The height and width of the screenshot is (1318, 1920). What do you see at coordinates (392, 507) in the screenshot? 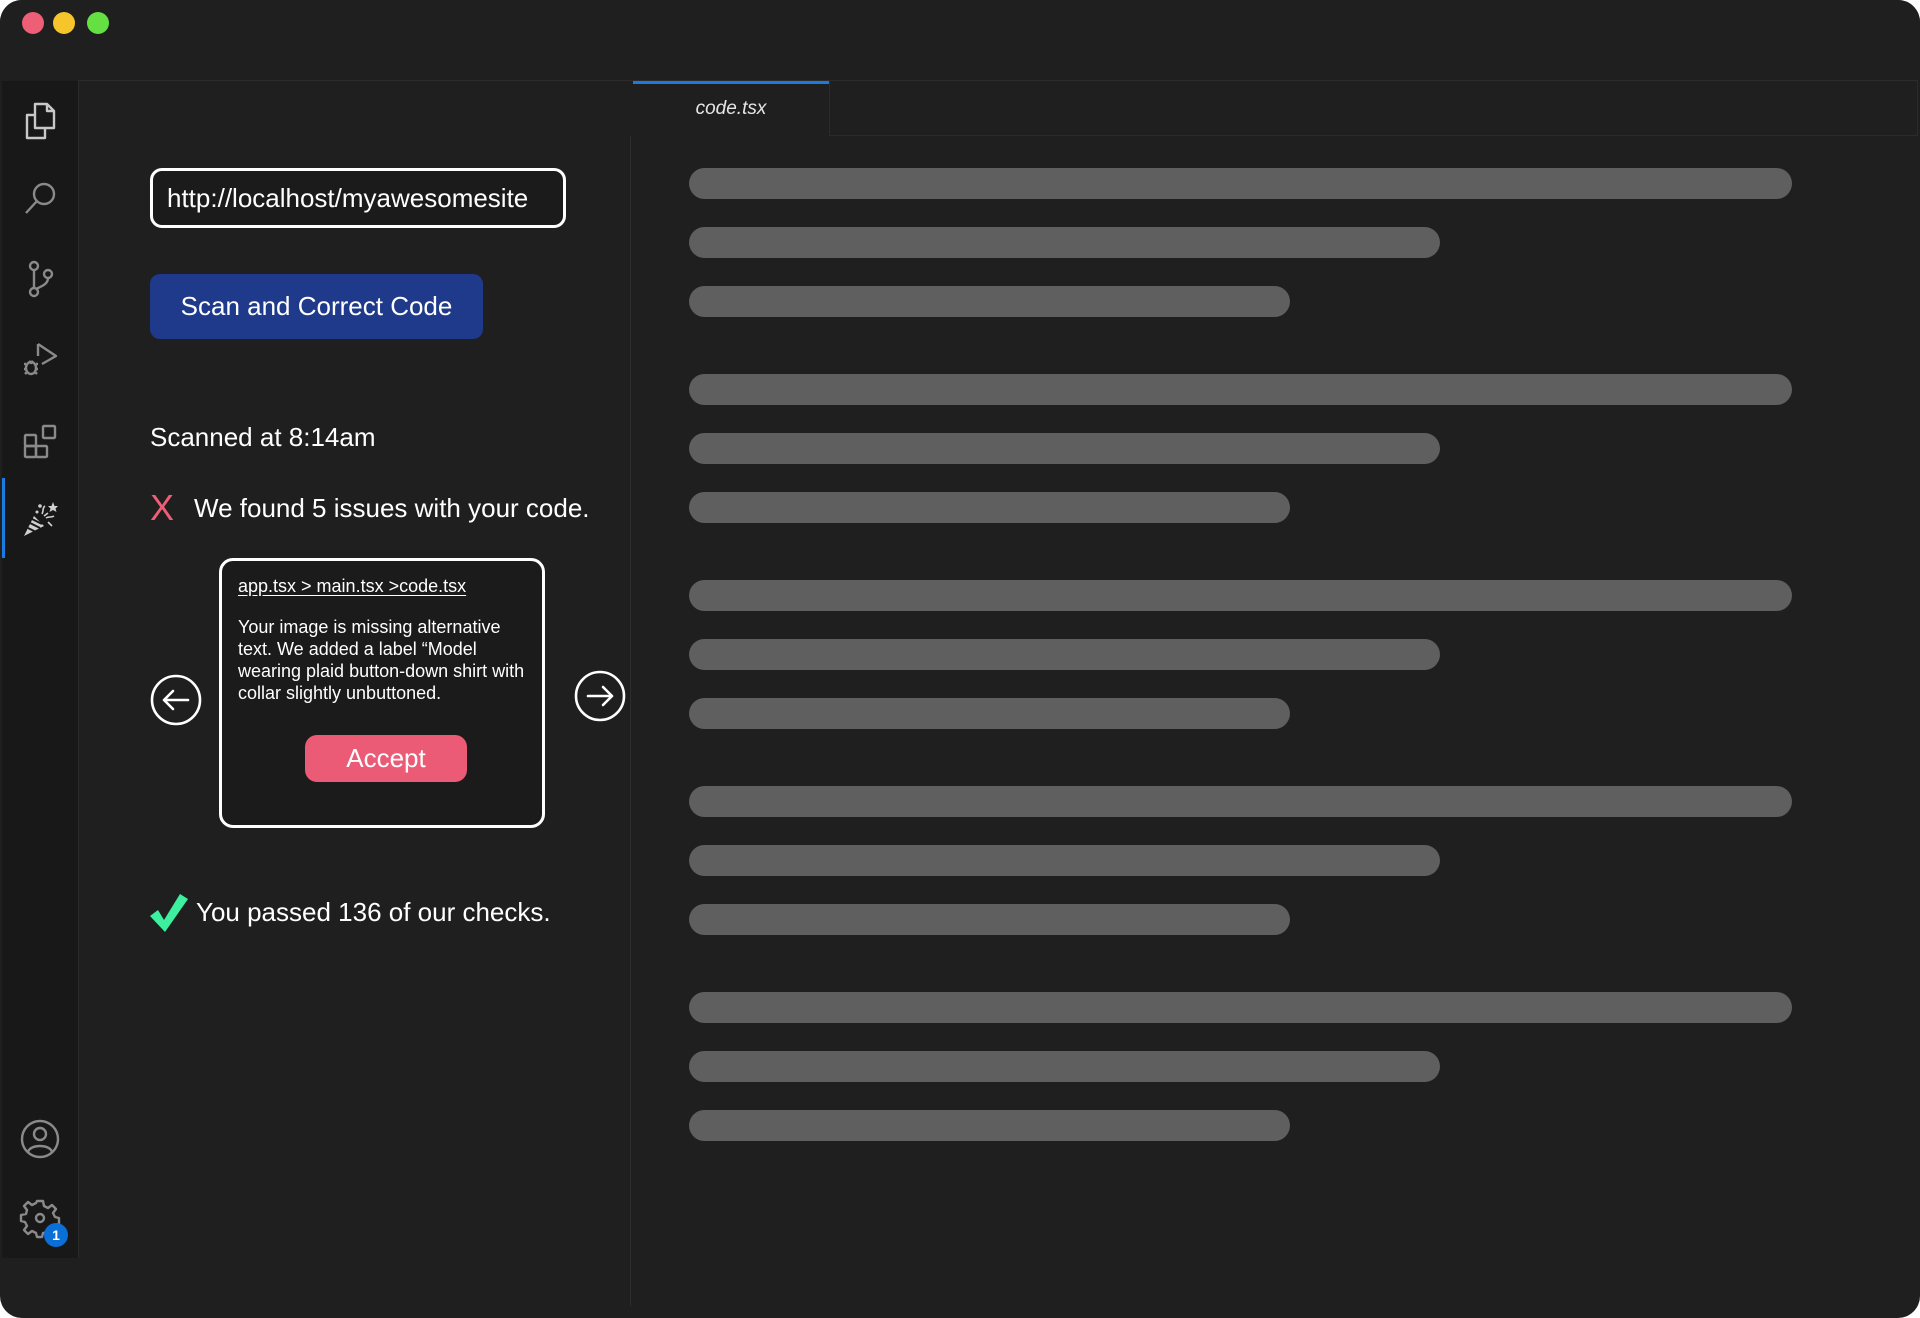
I see `issues-count-text: We found 5 issues with your code.` at bounding box center [392, 507].